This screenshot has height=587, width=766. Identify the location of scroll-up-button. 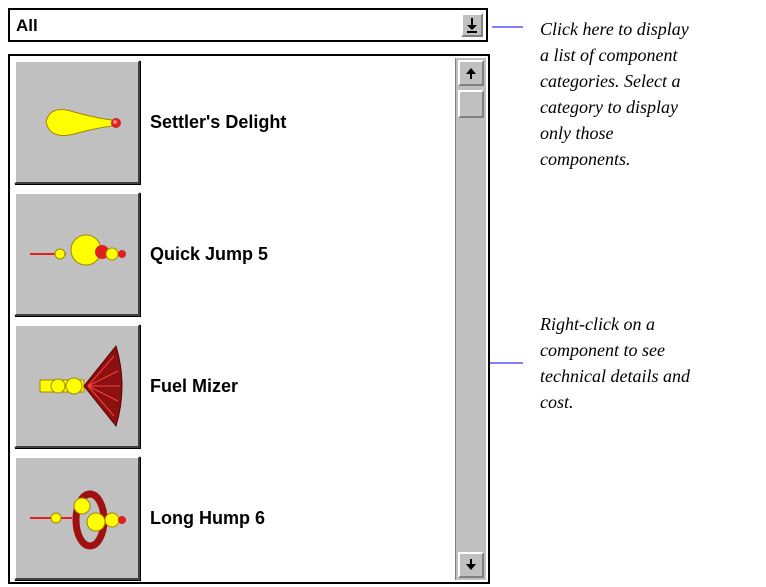
(471, 73).